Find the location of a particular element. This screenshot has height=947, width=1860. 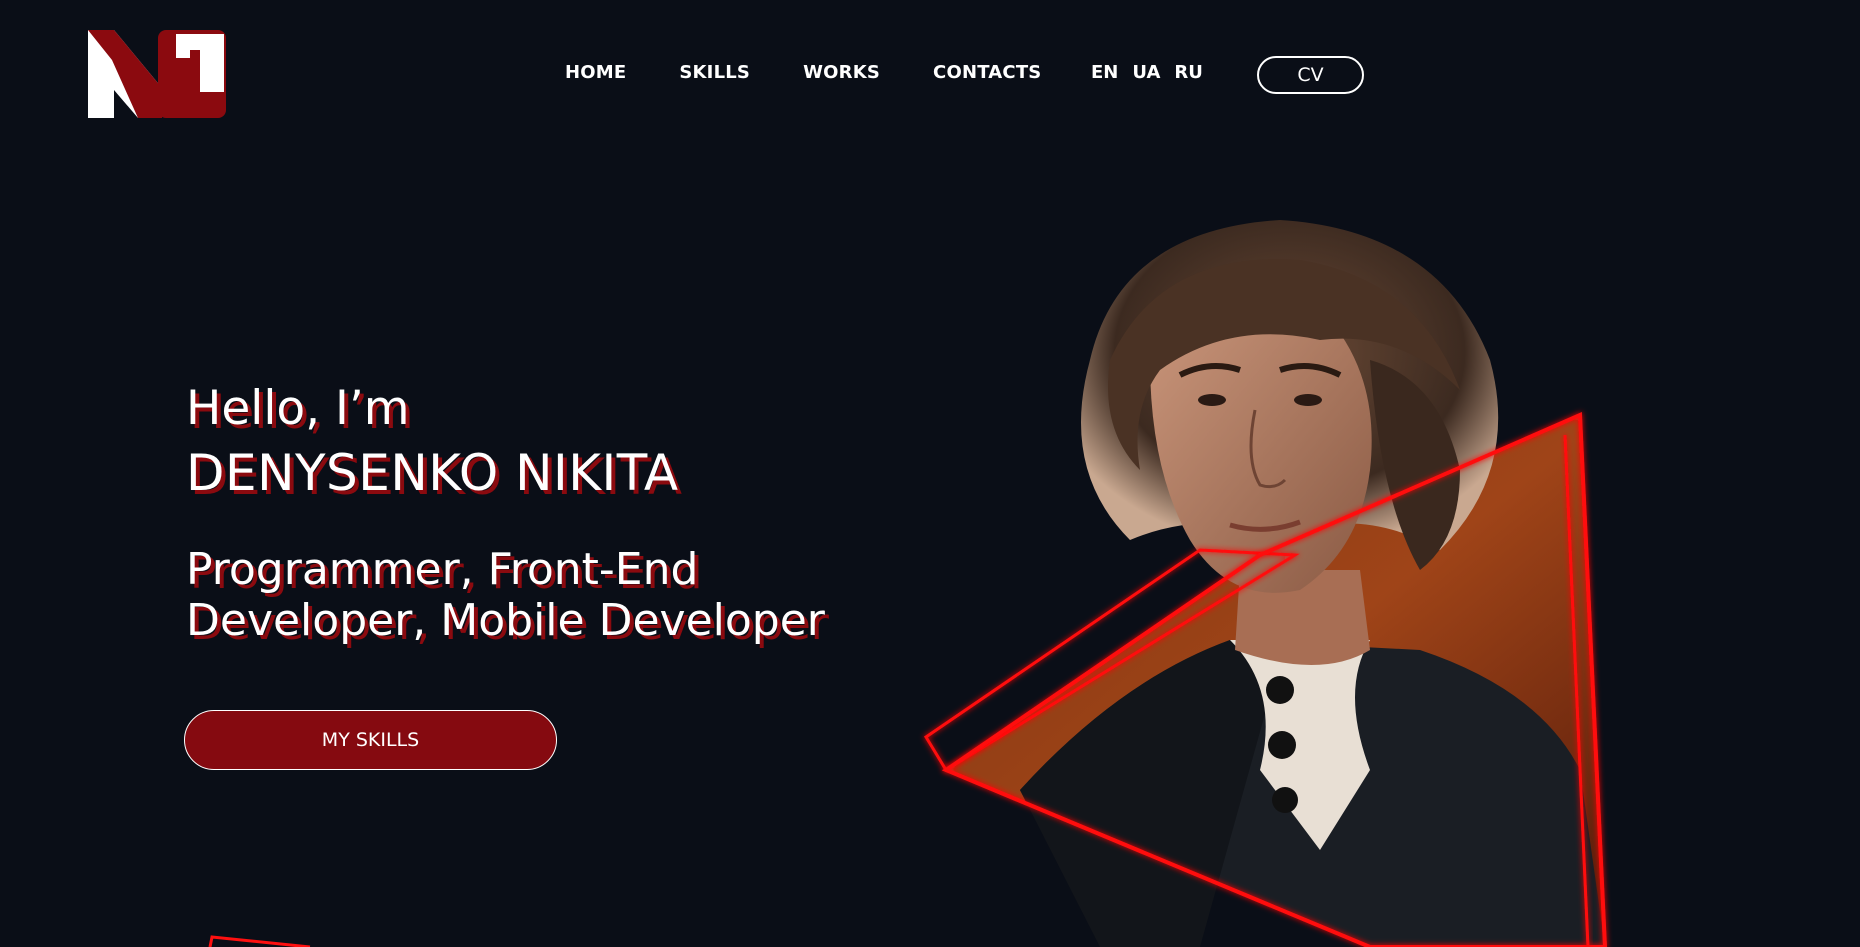

main-nav: HOME SKILLS WORKS CONTACTS is located at coordinates (803, 72).